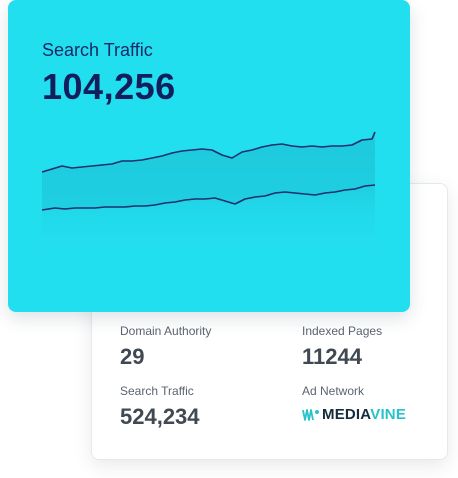 The image size is (458, 478). What do you see at coordinates (160, 416) in the screenshot?
I see `search-traffic-value: 524,234` at bounding box center [160, 416].